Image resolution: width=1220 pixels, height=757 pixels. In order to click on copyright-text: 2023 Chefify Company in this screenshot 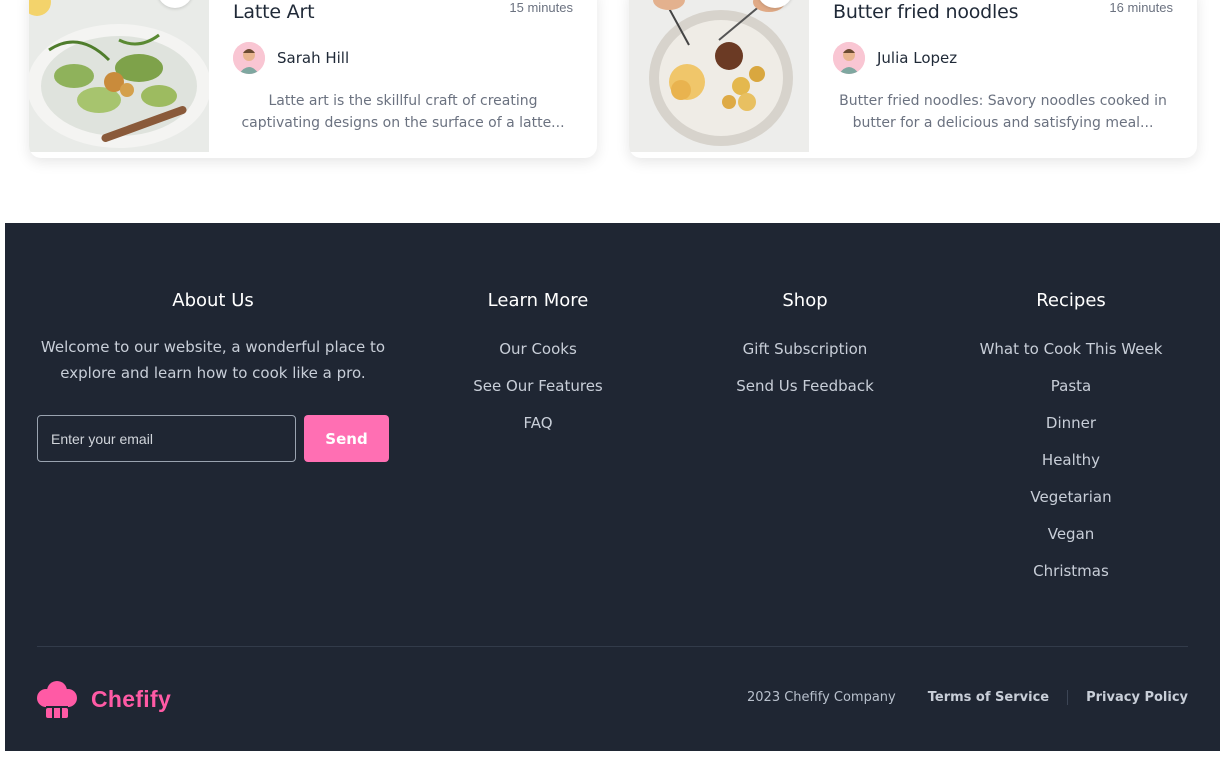, I will do `click(821, 697)`.